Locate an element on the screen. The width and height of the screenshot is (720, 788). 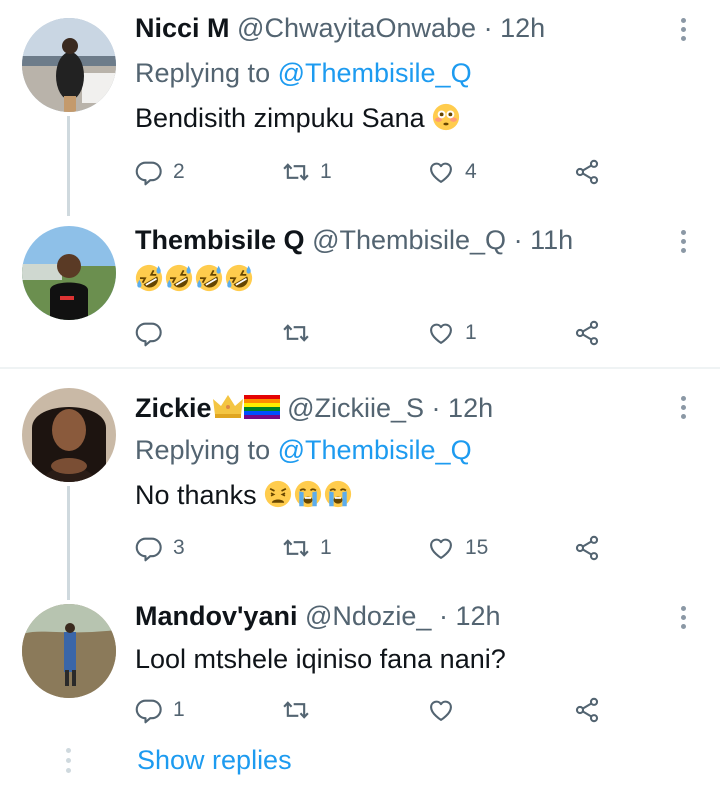
reply-count: 3 is located at coordinates (179, 547).